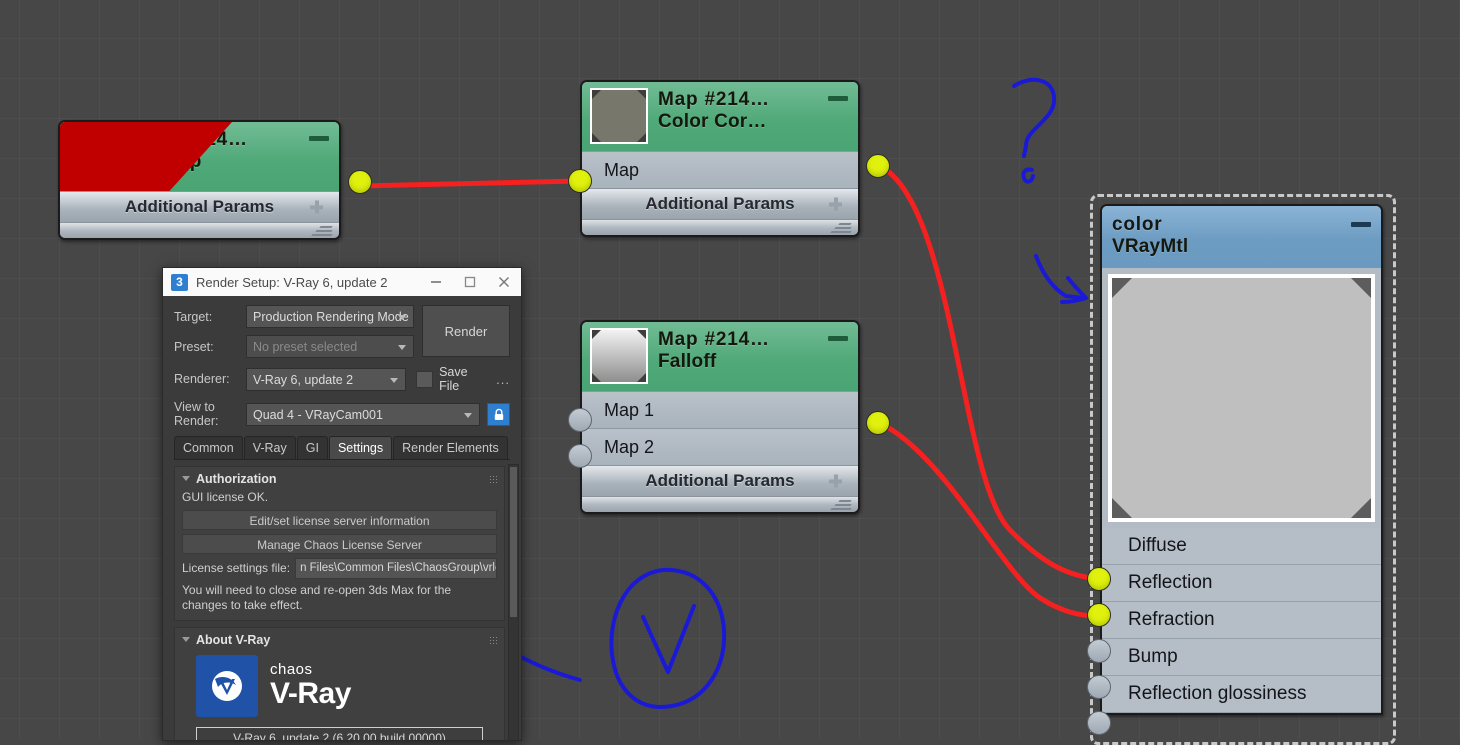 The height and width of the screenshot is (745, 1460). Describe the element at coordinates (1099, 723) in the screenshot. I see `vraymtl-reflection-glossiness-socket` at that location.